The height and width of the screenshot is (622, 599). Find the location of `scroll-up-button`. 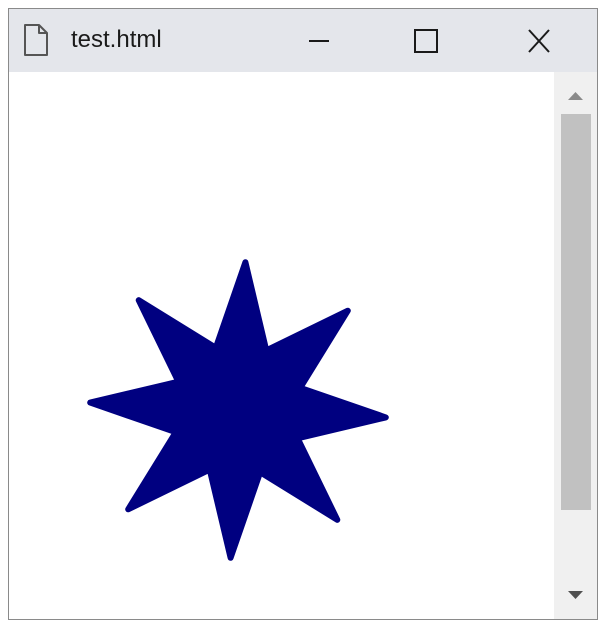

scroll-up-button is located at coordinates (575, 92).